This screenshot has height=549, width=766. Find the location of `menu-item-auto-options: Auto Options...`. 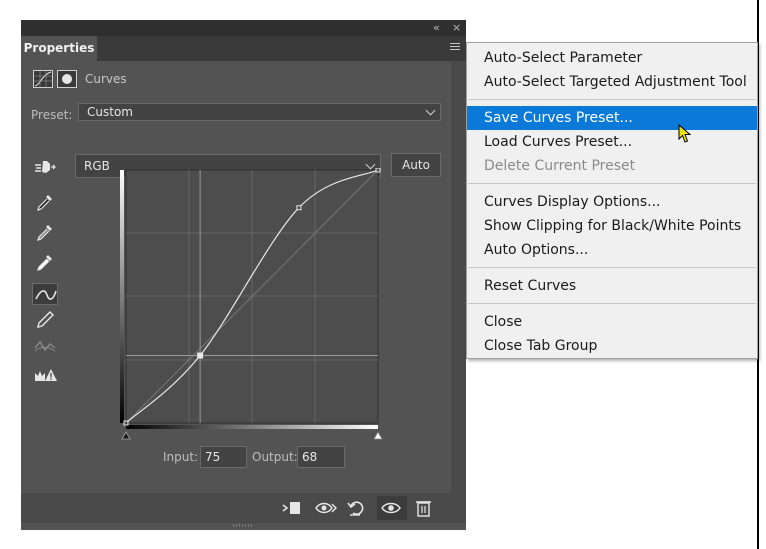

menu-item-auto-options: Auto Options... is located at coordinates (612, 250).